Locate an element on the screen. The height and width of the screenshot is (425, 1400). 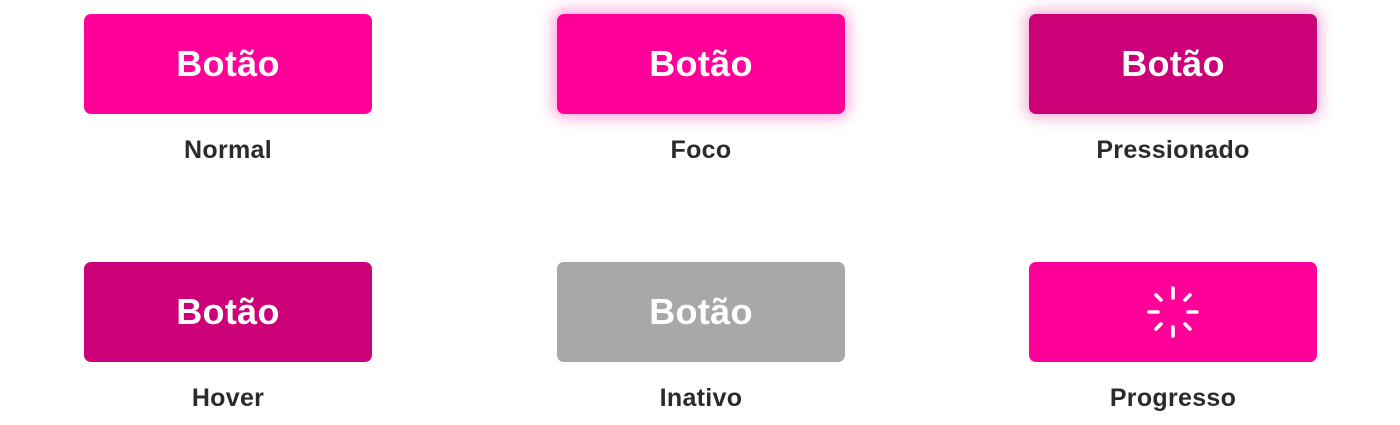
button-focus: Botão is located at coordinates (701, 64).